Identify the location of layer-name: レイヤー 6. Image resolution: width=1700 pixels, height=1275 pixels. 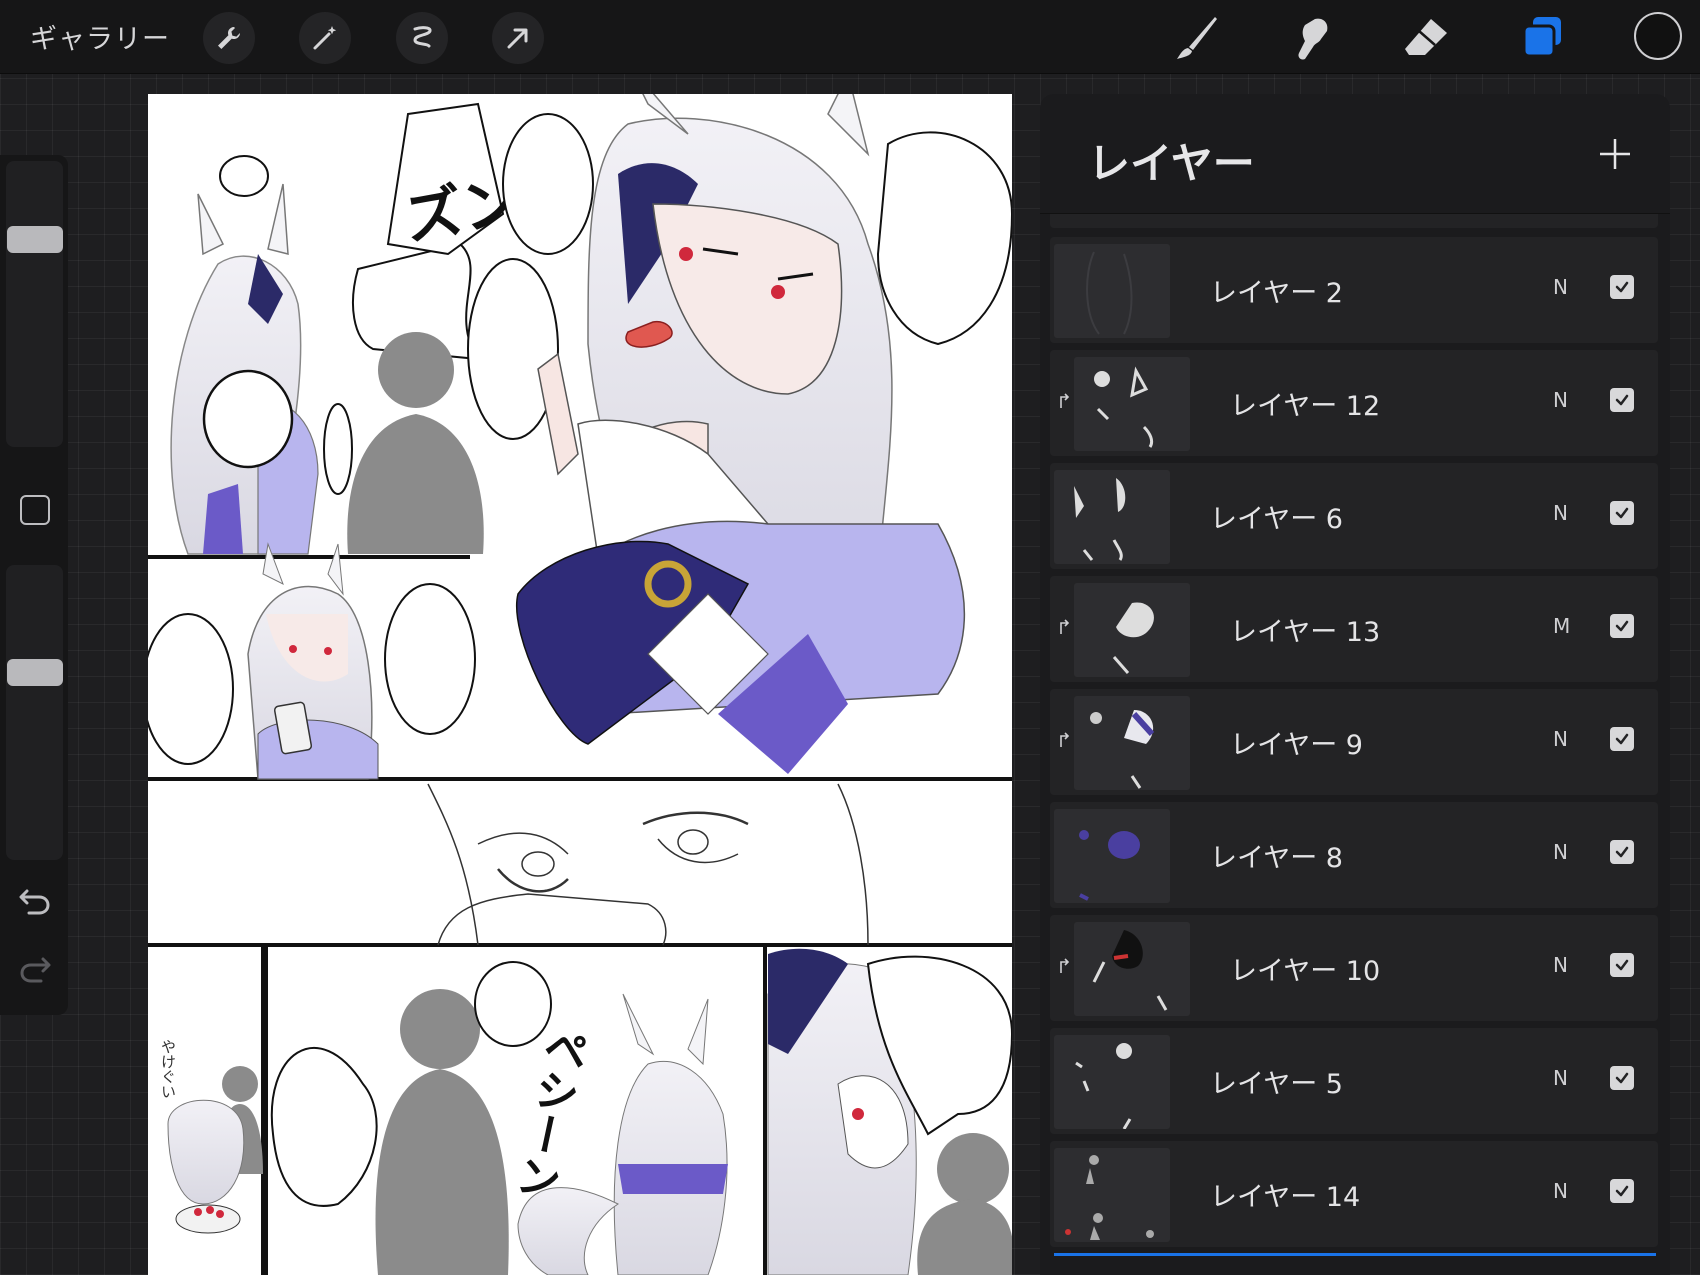
(1276, 519).